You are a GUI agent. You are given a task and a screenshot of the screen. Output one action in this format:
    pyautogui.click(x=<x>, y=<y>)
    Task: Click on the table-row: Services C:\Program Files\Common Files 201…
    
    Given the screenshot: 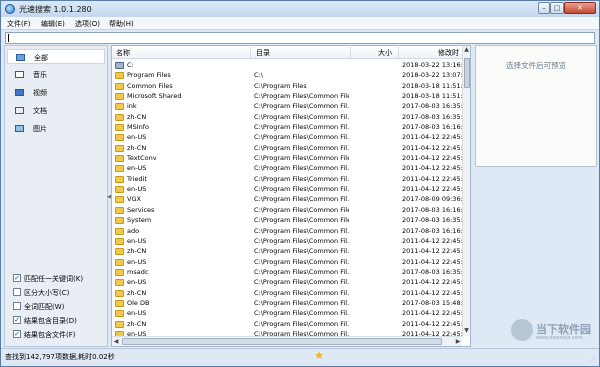 What is the action you would take?
    pyautogui.click(x=287, y=210)
    